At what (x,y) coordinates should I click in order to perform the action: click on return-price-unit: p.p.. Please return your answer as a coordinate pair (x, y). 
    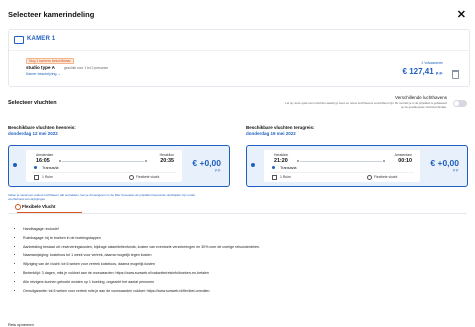
    Looking at the image, I should click on (456, 170).